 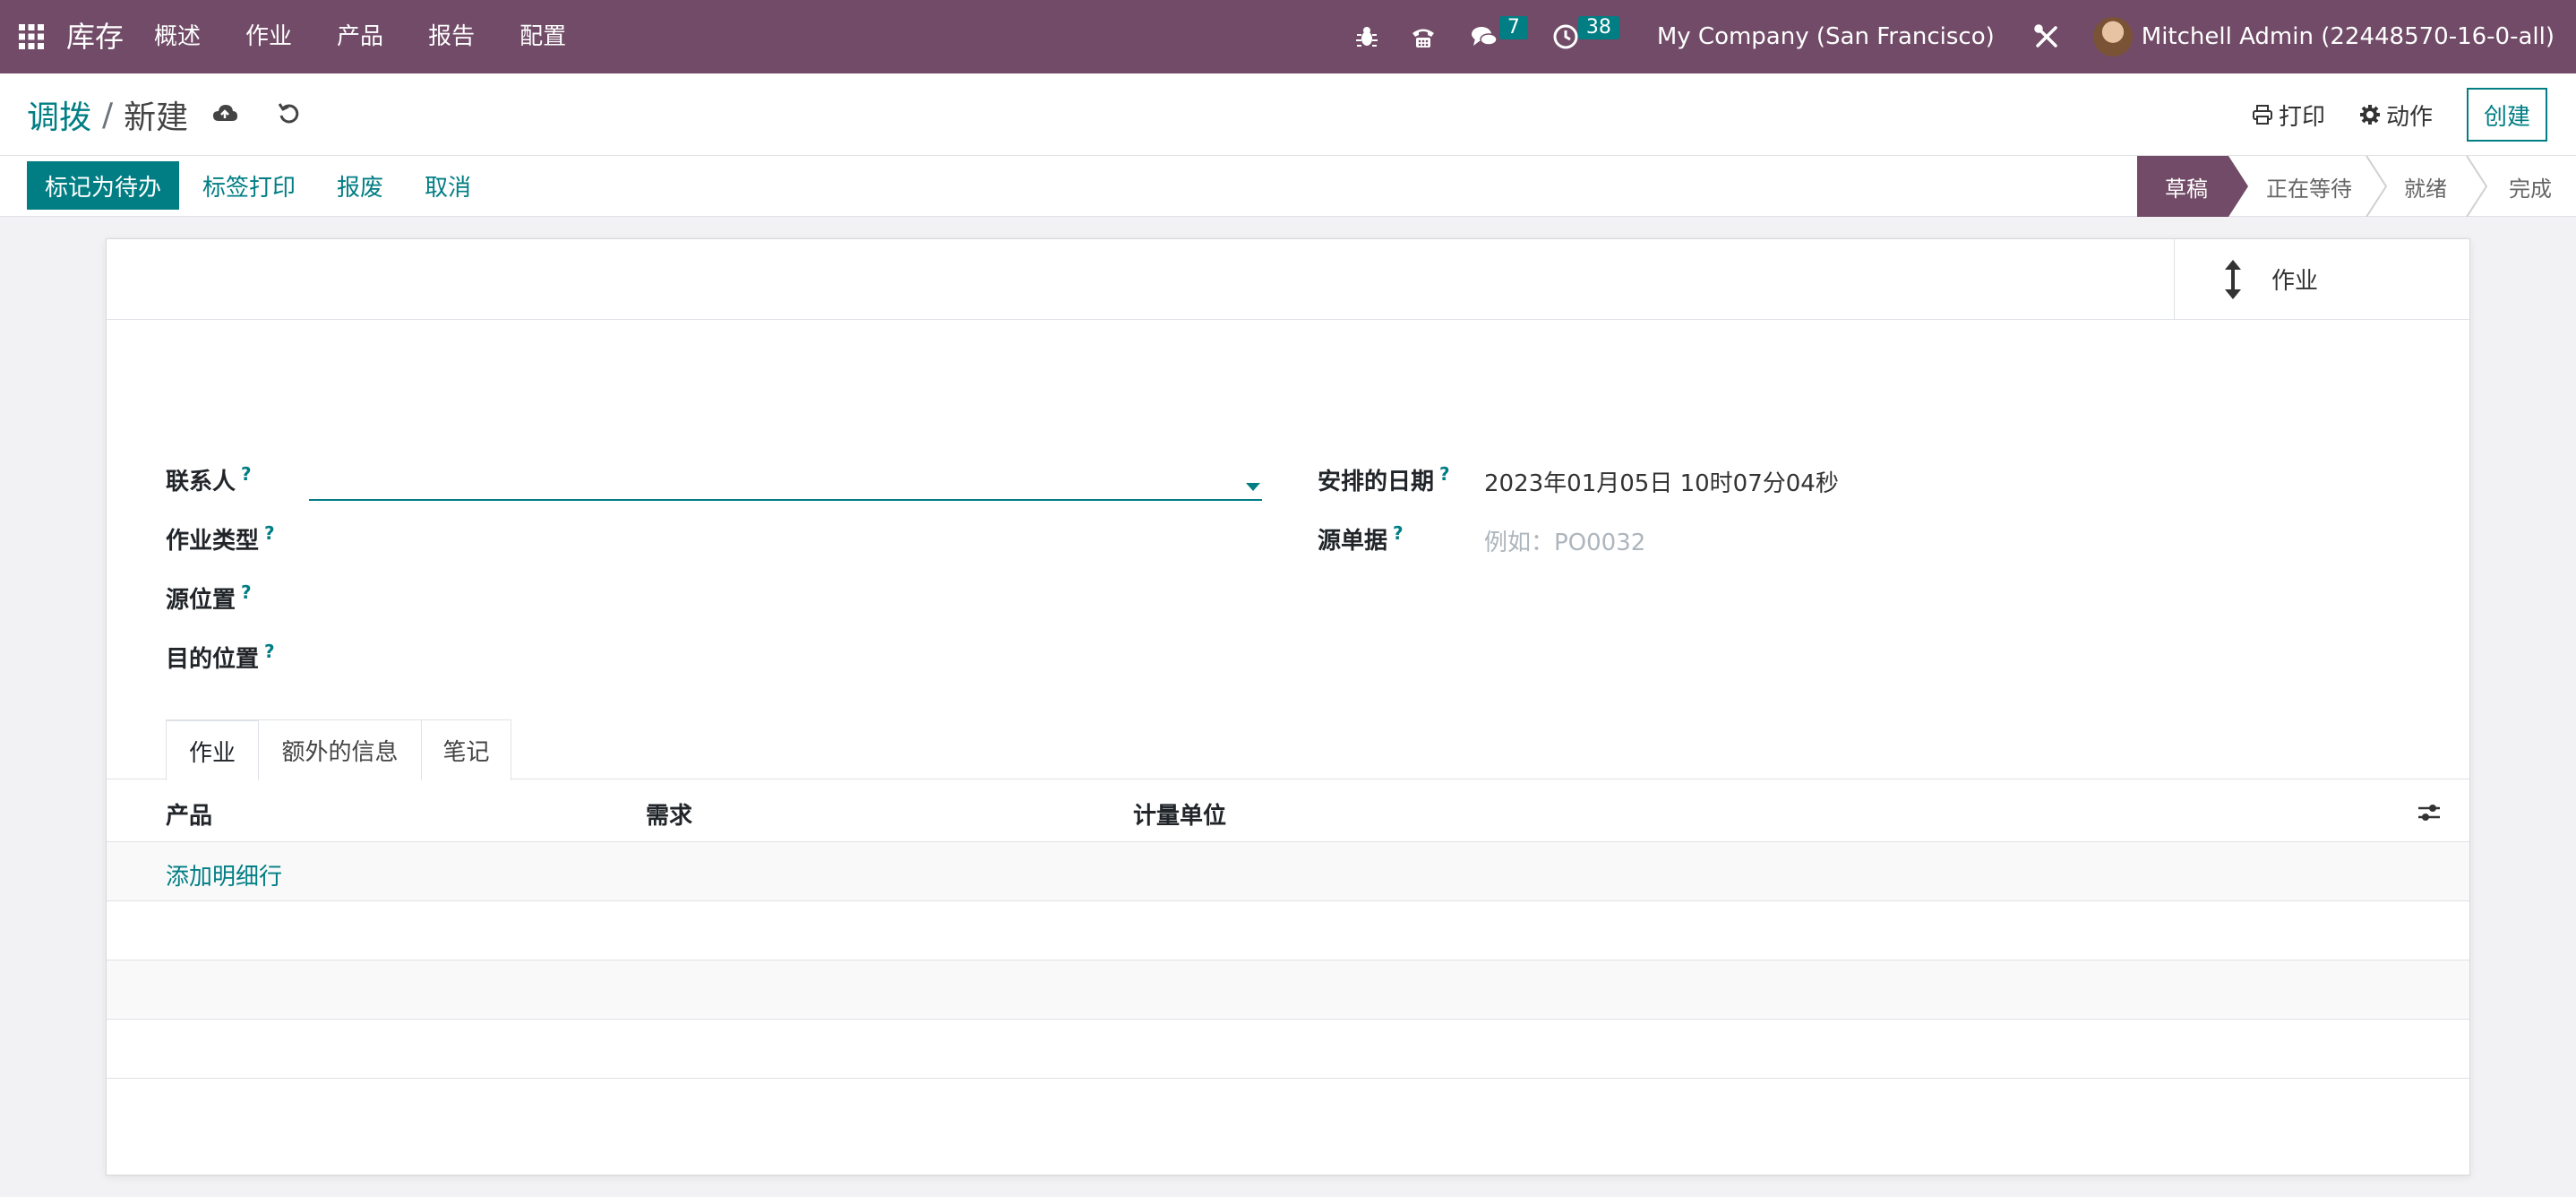 I want to click on dest-location-label-text: 目的位置, so click(x=213, y=659).